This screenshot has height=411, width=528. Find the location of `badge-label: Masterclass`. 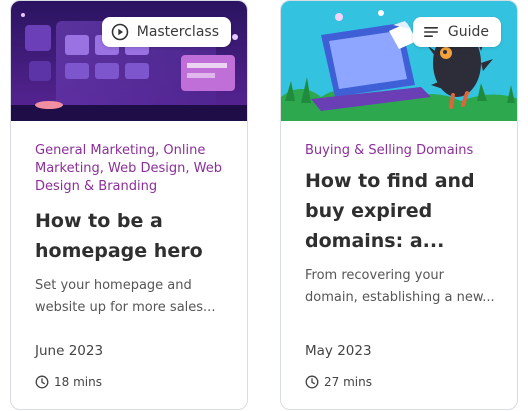

badge-label: Masterclass is located at coordinates (177, 32).